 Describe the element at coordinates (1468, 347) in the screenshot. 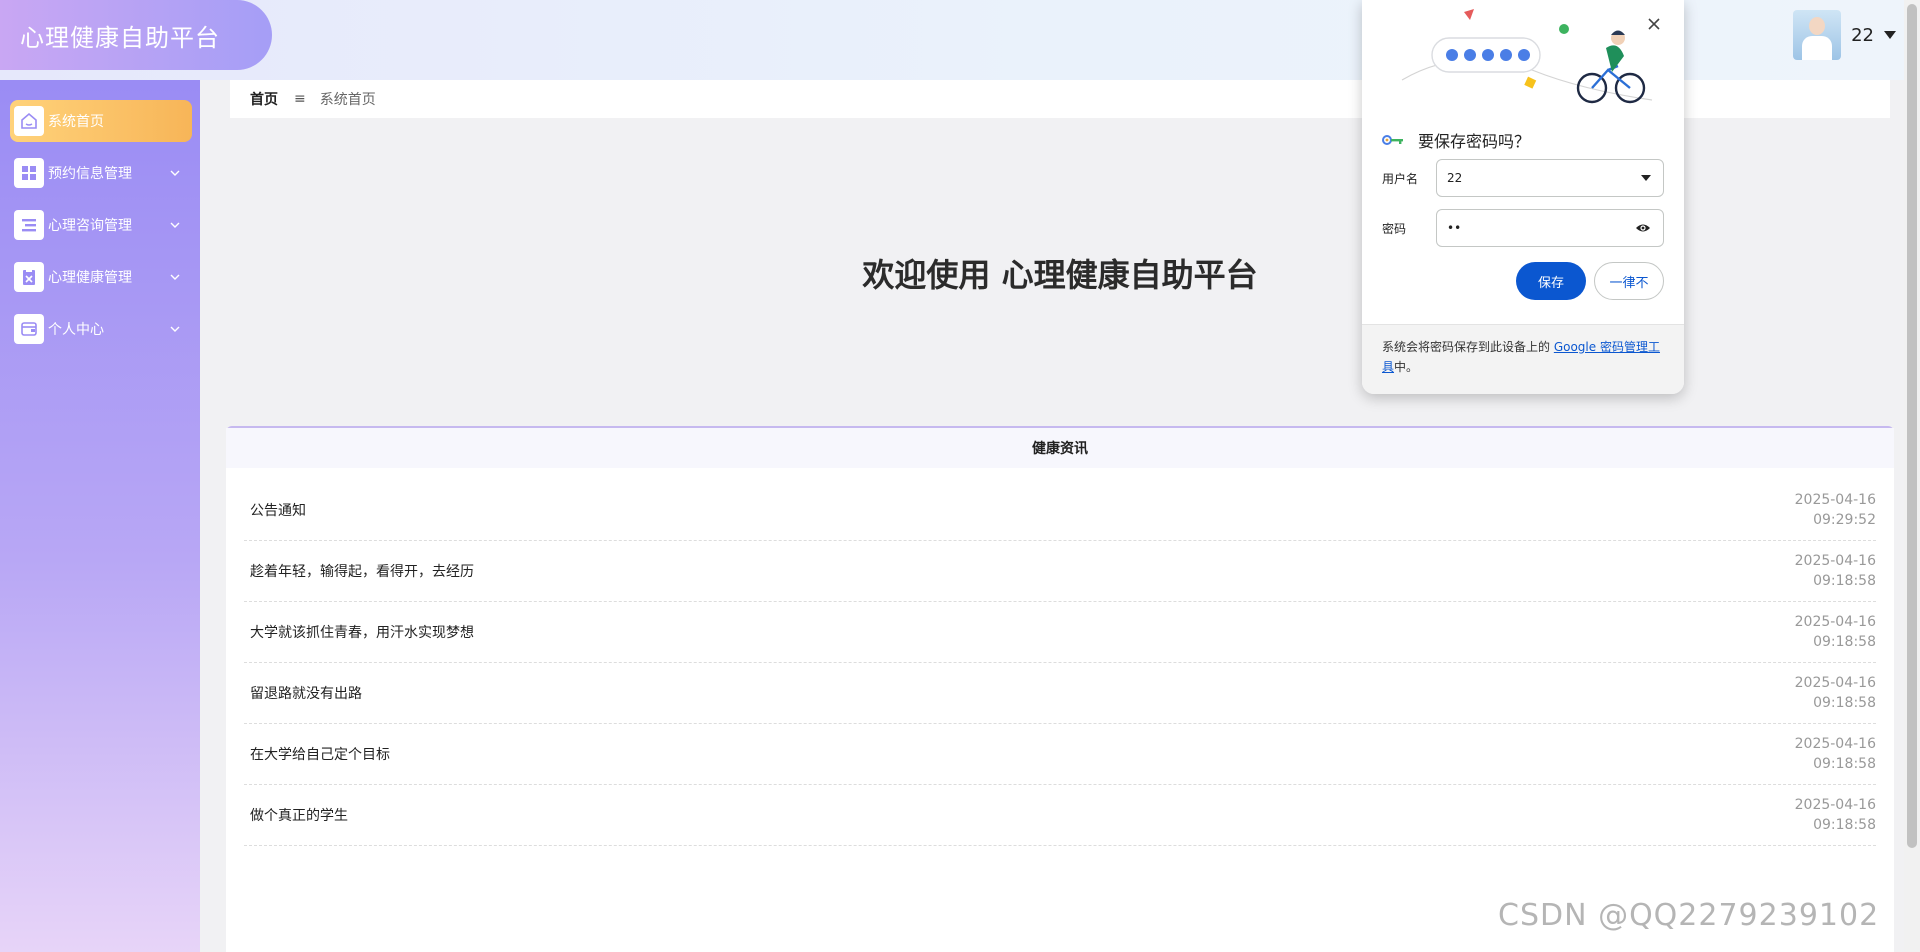

I see `footer-text: 系统会将密码保存到此设备上的` at that location.